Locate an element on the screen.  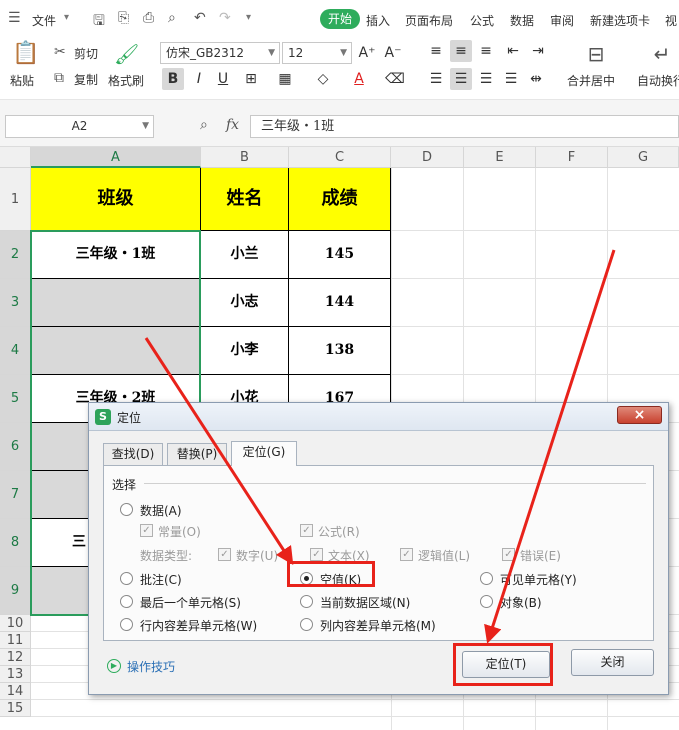
cell-c3: 144 is located at coordinates (340, 303).